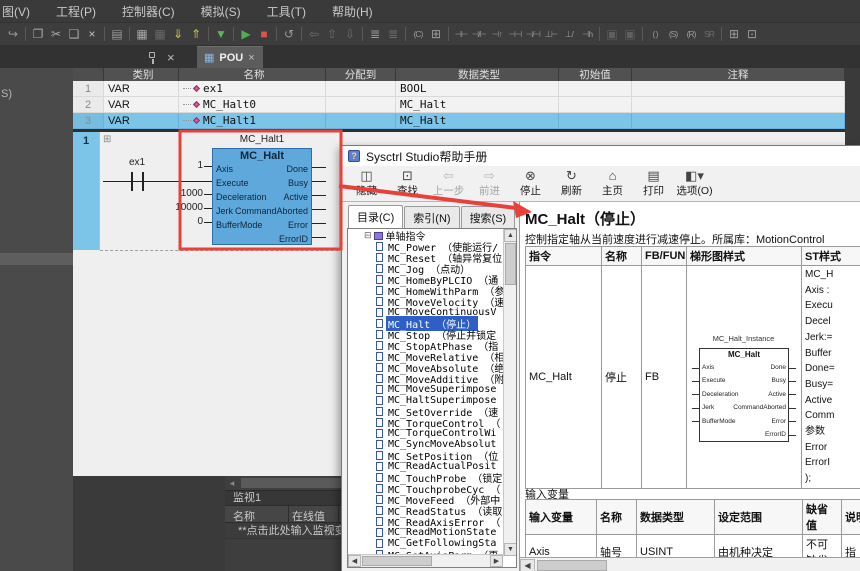 The image size is (860, 571). I want to click on tree-item: MC_TorqueControl （, so click(425, 423).